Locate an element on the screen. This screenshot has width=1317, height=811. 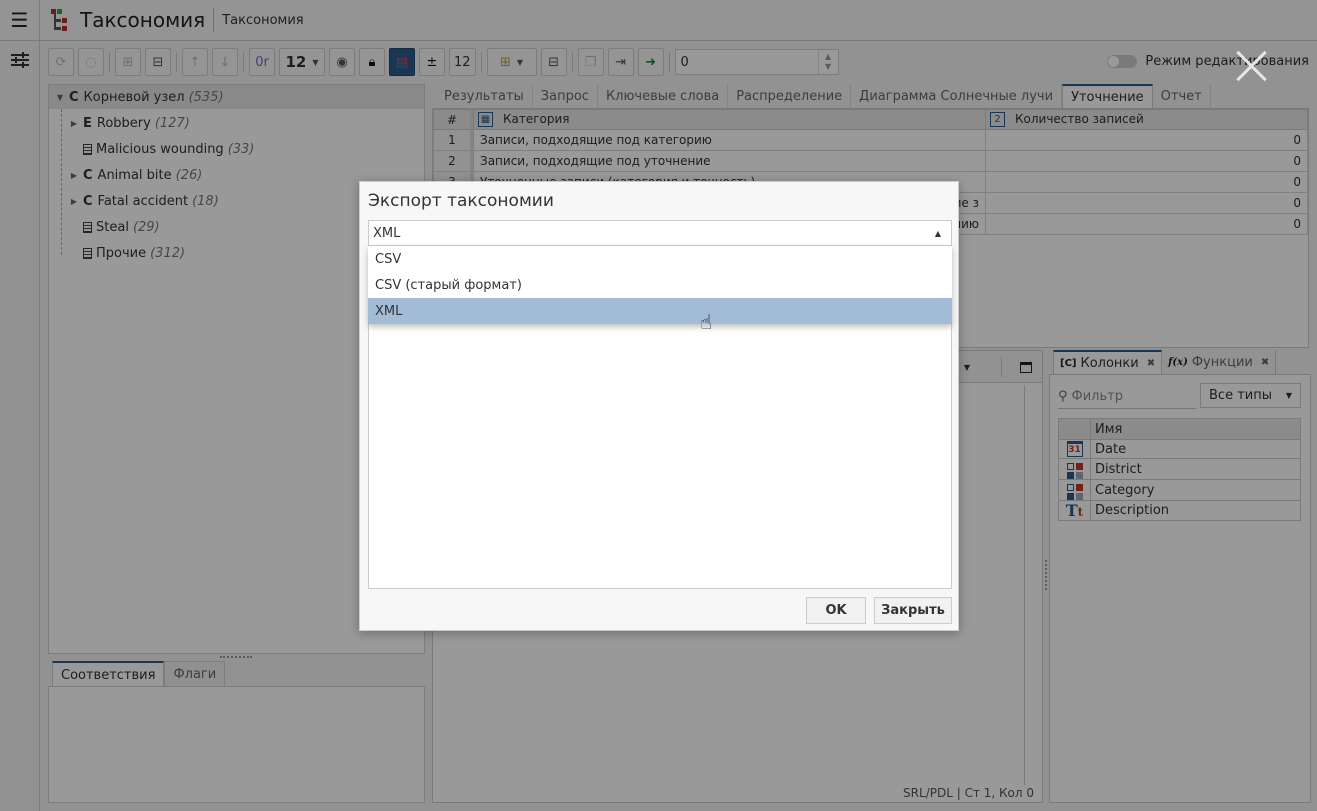
format-select-value: XML is located at coordinates (387, 233).